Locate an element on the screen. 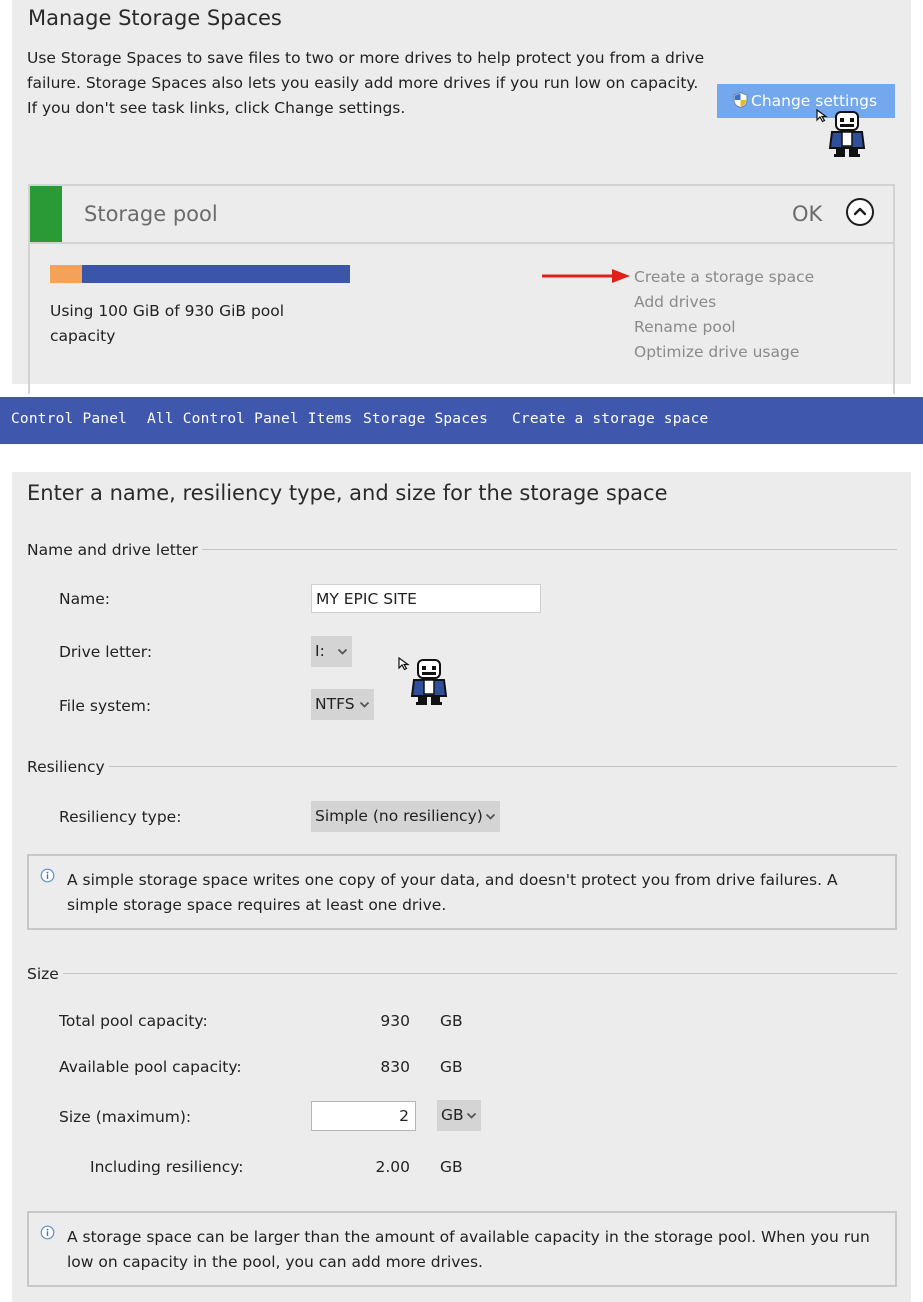 The height and width of the screenshot is (1302, 923). storage-pool-title: Storage pool is located at coordinates (151, 214).